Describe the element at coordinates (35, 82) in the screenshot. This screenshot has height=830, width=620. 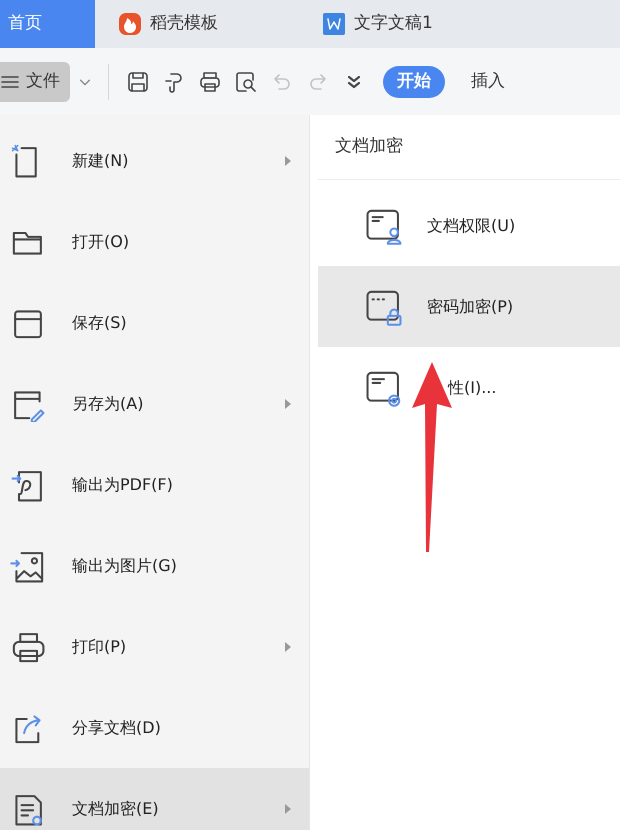
I see `file-menu-button: 文件` at that location.